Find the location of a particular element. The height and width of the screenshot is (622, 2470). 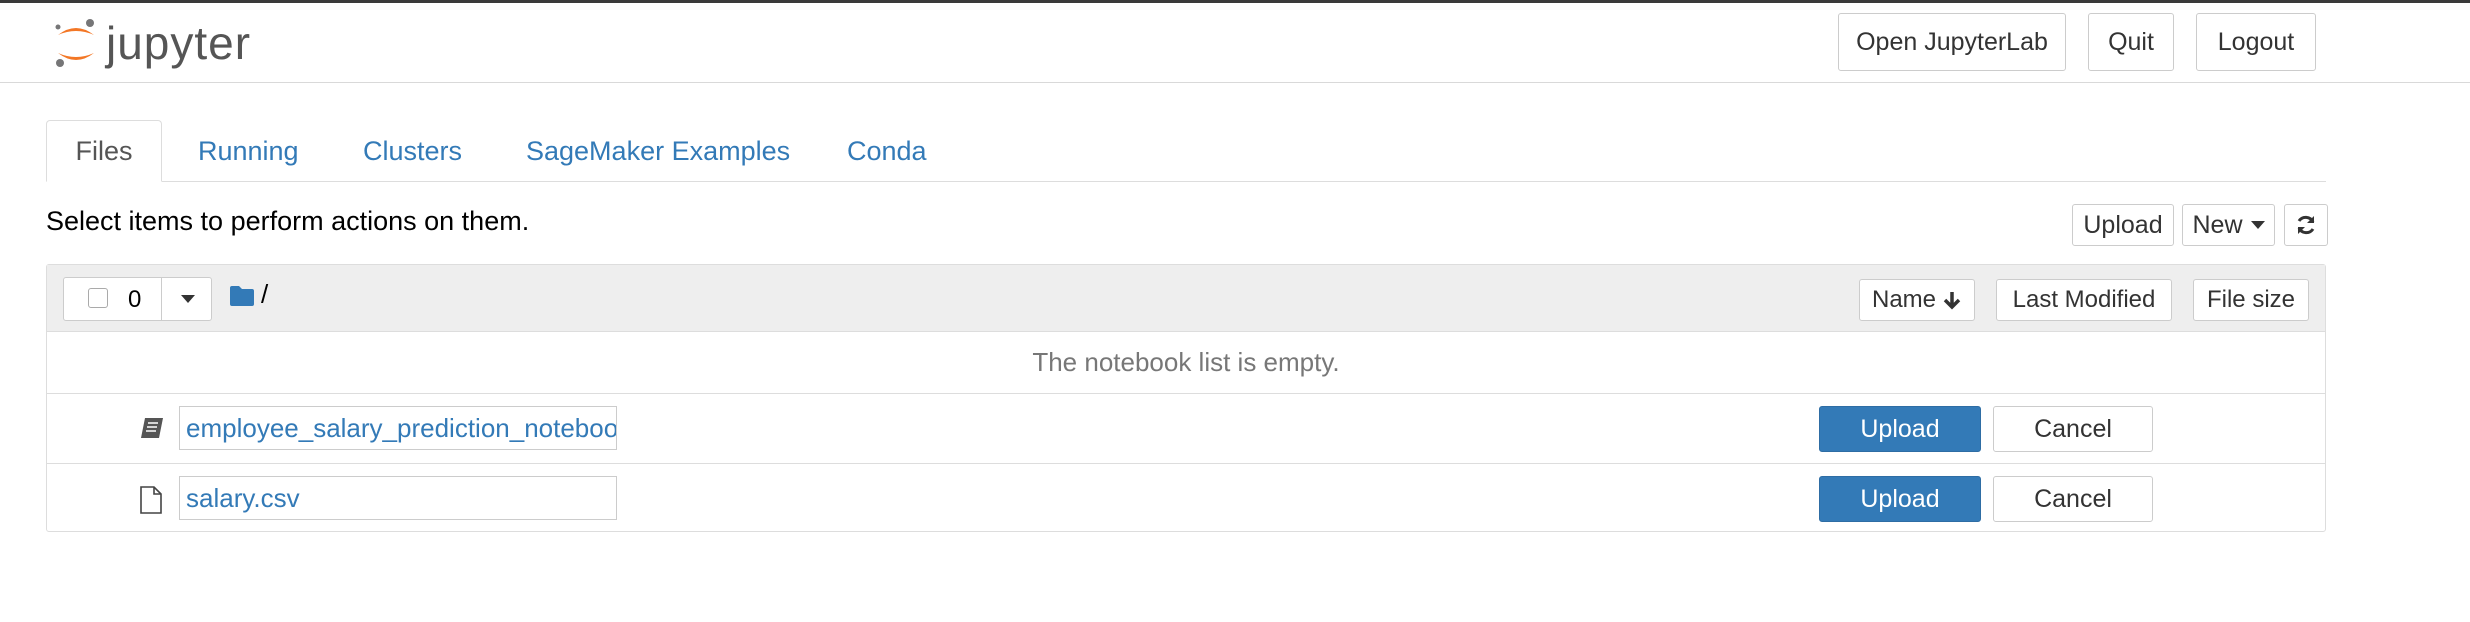

tab-clusters: Clusters is located at coordinates (412, 151).